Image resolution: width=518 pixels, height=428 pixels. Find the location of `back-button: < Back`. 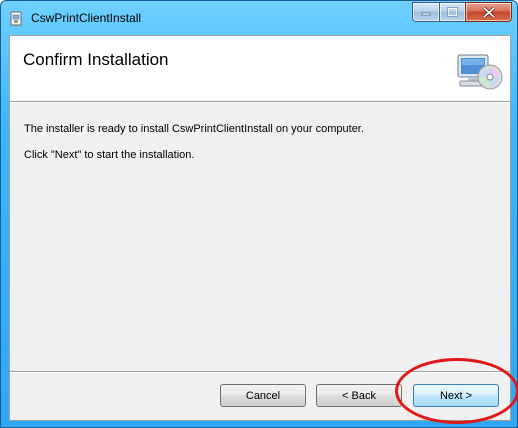

back-button: < Back is located at coordinates (359, 395).